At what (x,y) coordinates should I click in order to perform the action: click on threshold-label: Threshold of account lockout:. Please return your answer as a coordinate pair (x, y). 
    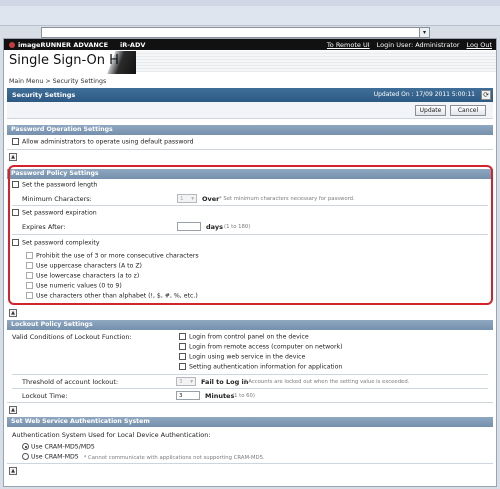
    Looking at the image, I should click on (70, 382).